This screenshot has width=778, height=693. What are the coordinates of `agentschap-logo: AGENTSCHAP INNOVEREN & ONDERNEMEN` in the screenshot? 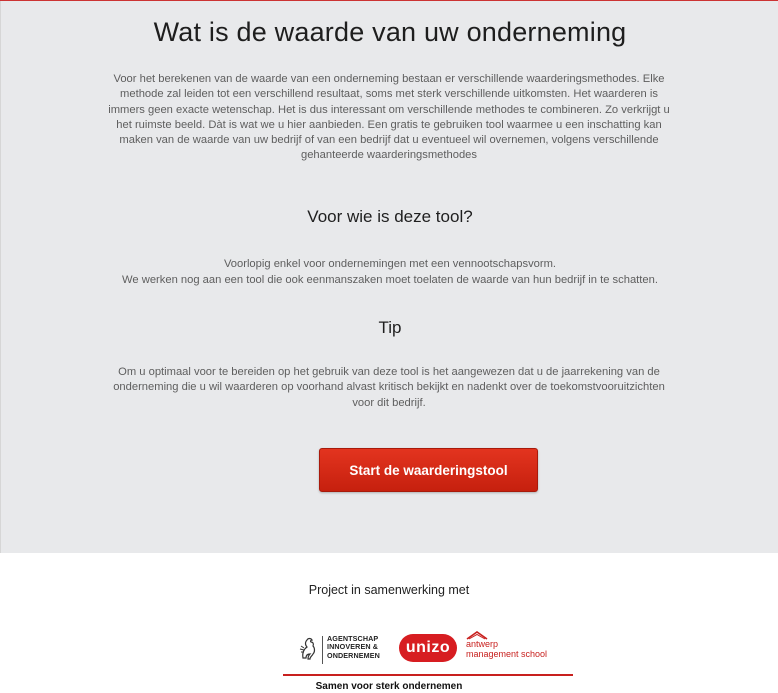 It's located at (354, 652).